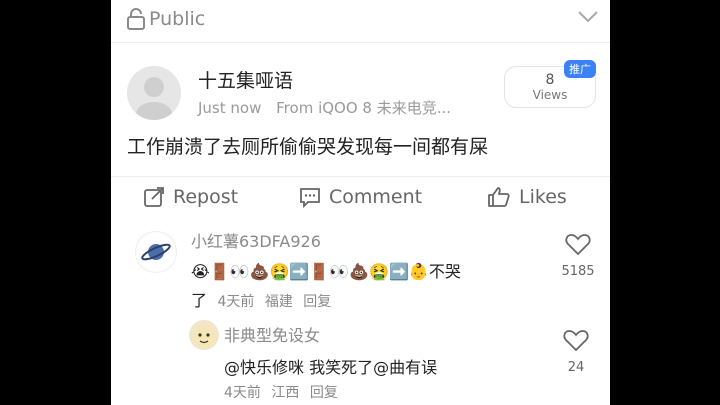  What do you see at coordinates (177, 19) in the screenshot?
I see `visibility-label: Public` at bounding box center [177, 19].